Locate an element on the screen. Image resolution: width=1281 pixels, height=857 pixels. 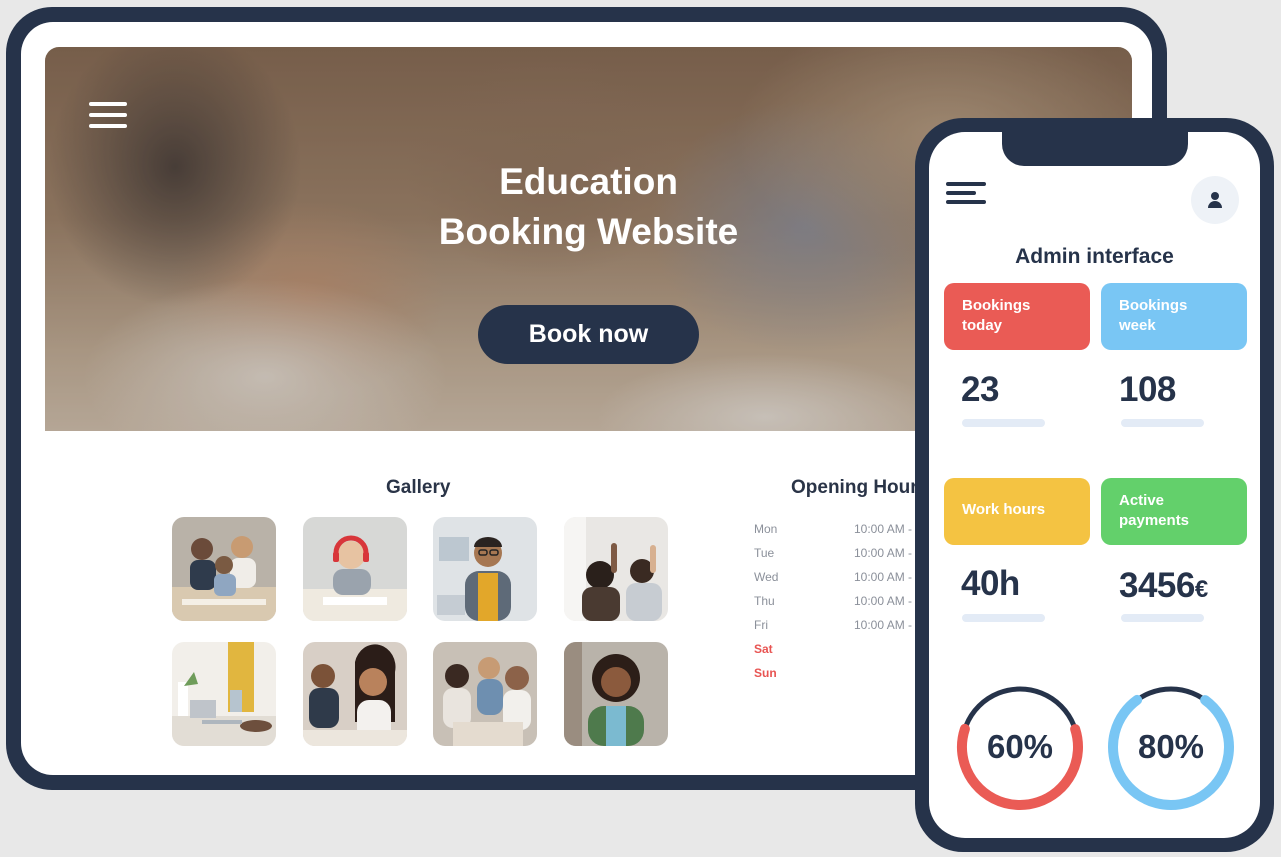
gauge-80: 80% is located at coordinates (1171, 747).